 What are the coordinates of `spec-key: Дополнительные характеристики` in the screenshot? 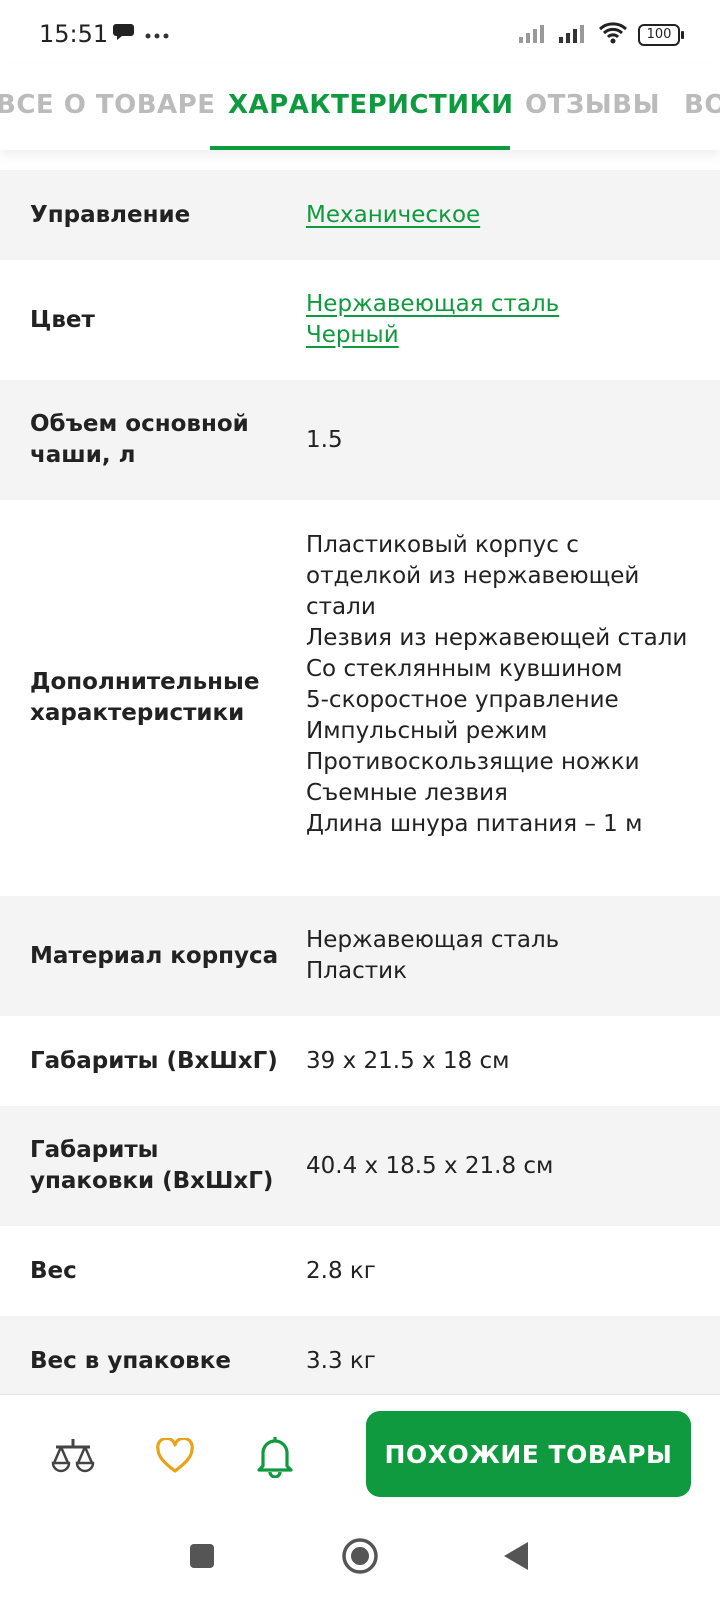 It's located at (145, 697).